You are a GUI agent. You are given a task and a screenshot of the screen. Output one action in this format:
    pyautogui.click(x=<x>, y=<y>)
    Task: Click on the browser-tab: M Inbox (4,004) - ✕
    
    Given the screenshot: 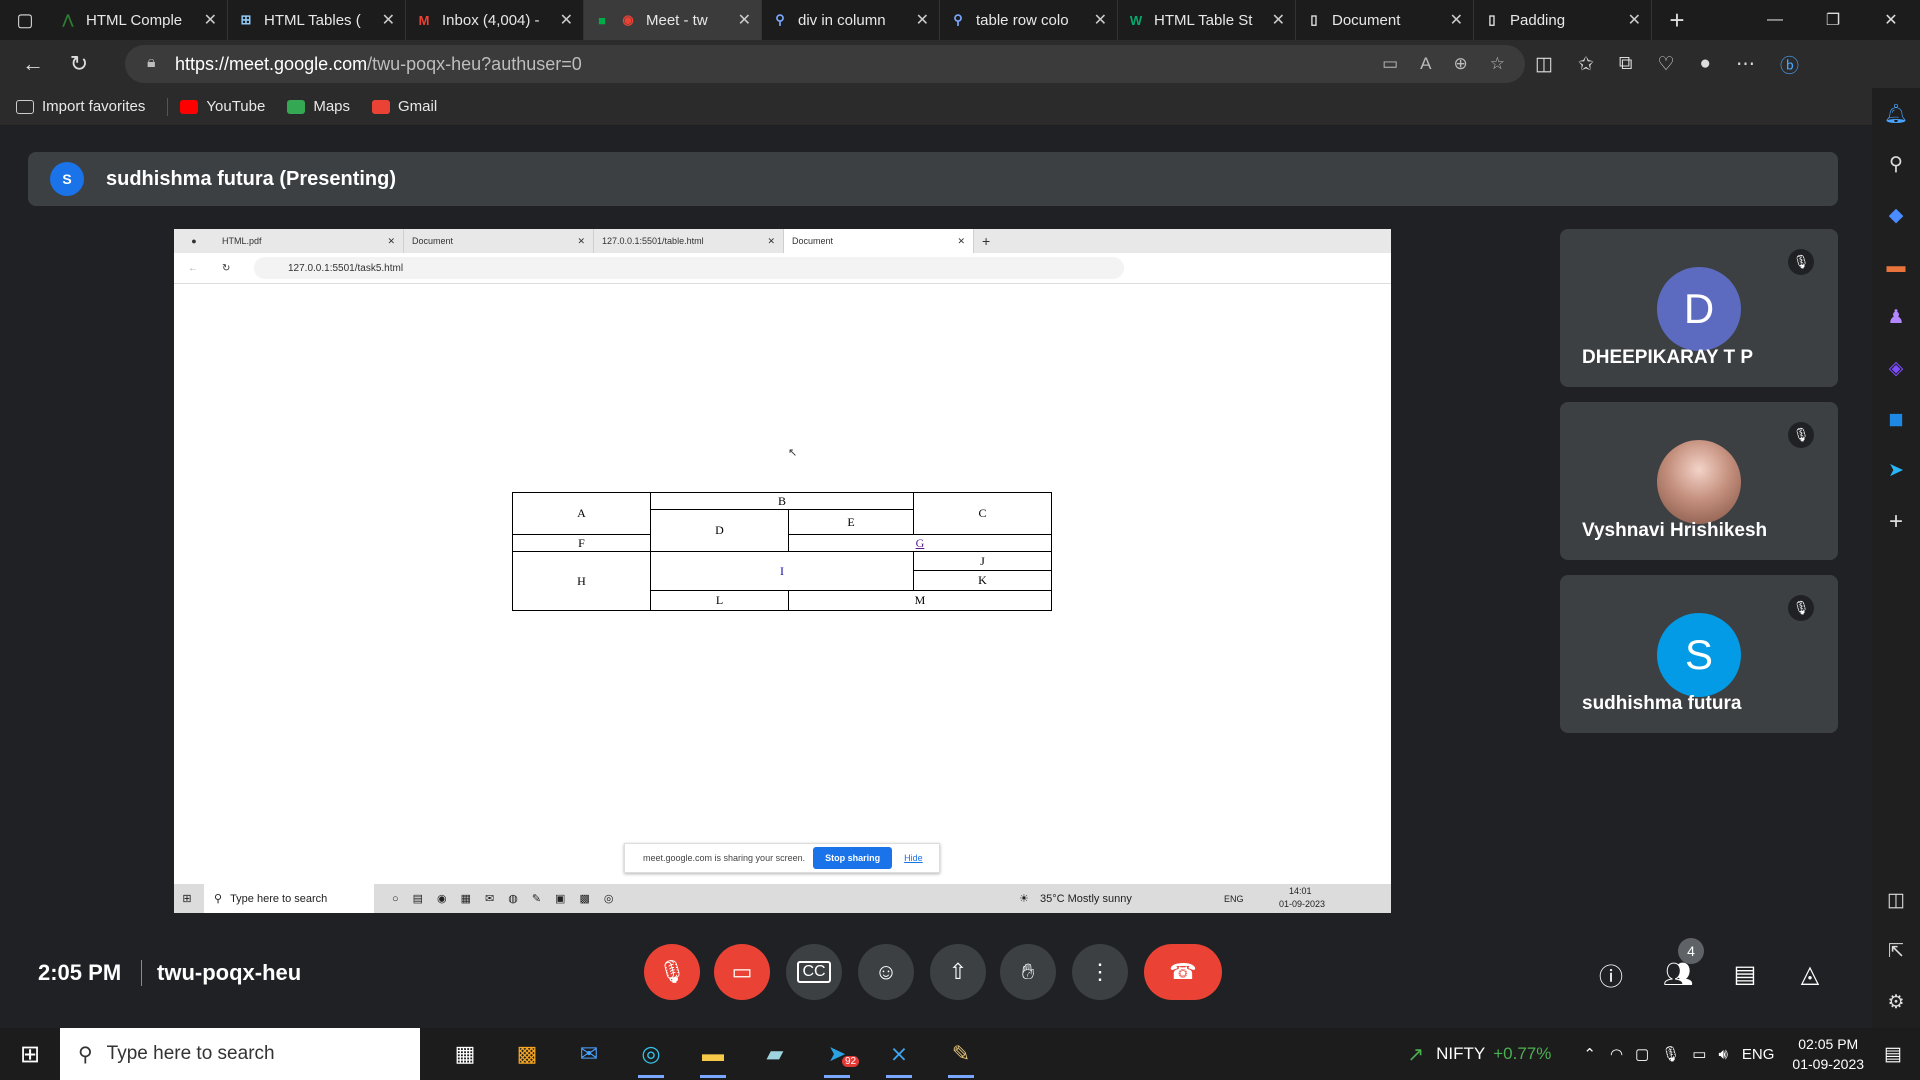 What is the action you would take?
    pyautogui.click(x=495, y=20)
    